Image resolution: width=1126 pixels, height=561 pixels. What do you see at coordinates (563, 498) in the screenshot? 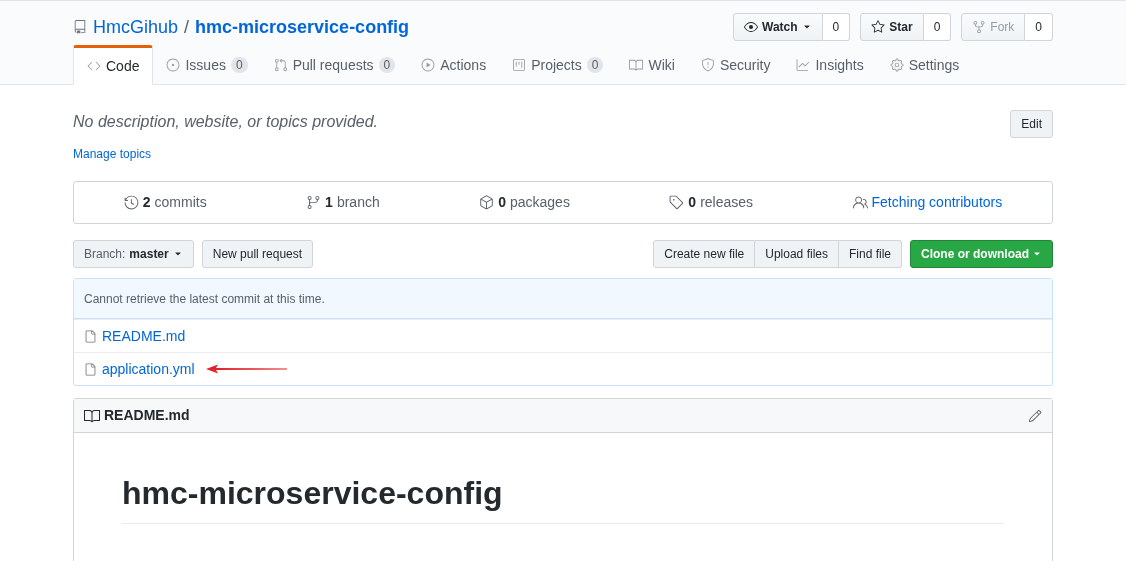
I see `readme-heading: hmc-microservice-config` at bounding box center [563, 498].